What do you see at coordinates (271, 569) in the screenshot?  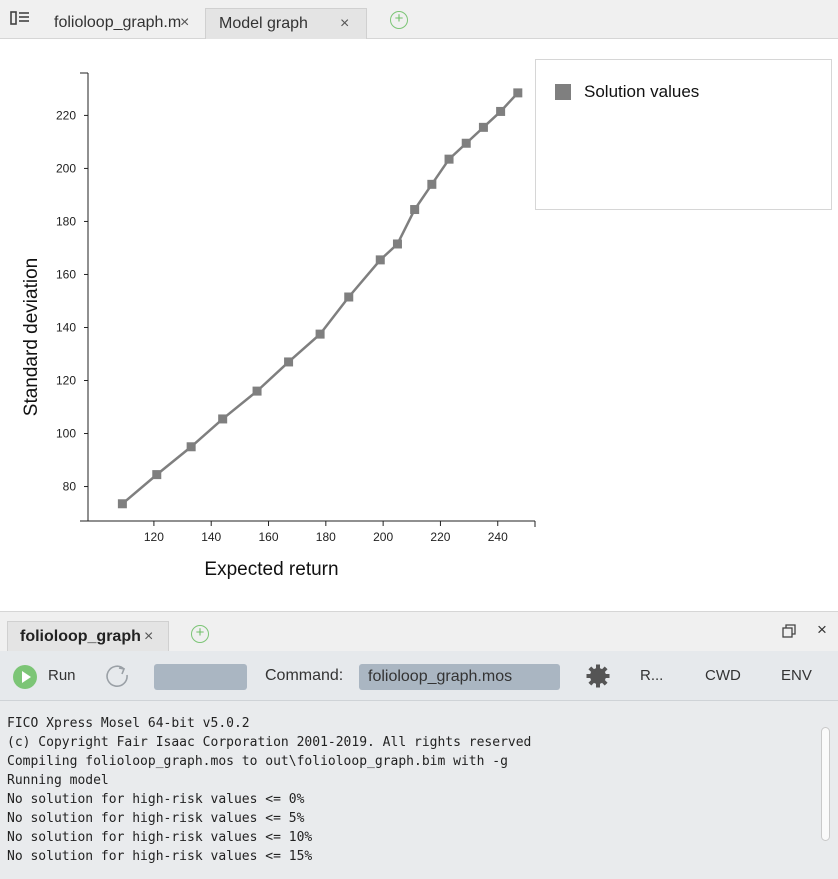 I see `x-axis-label: Expected return` at bounding box center [271, 569].